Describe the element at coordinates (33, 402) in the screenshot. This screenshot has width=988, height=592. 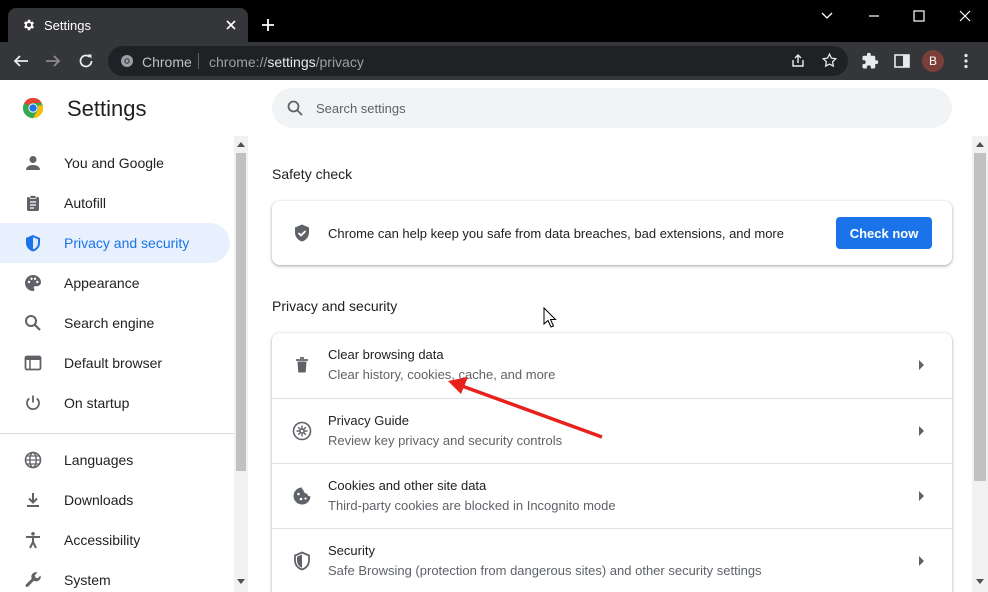
I see `power-icon` at that location.